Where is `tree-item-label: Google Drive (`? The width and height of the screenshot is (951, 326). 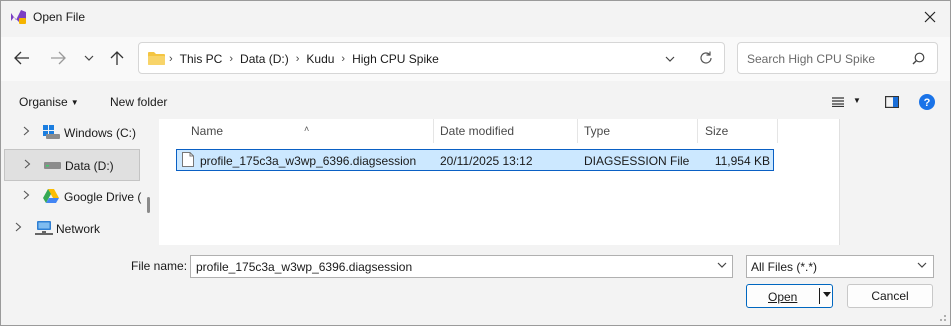
tree-item-label: Google Drive ( is located at coordinates (103, 197).